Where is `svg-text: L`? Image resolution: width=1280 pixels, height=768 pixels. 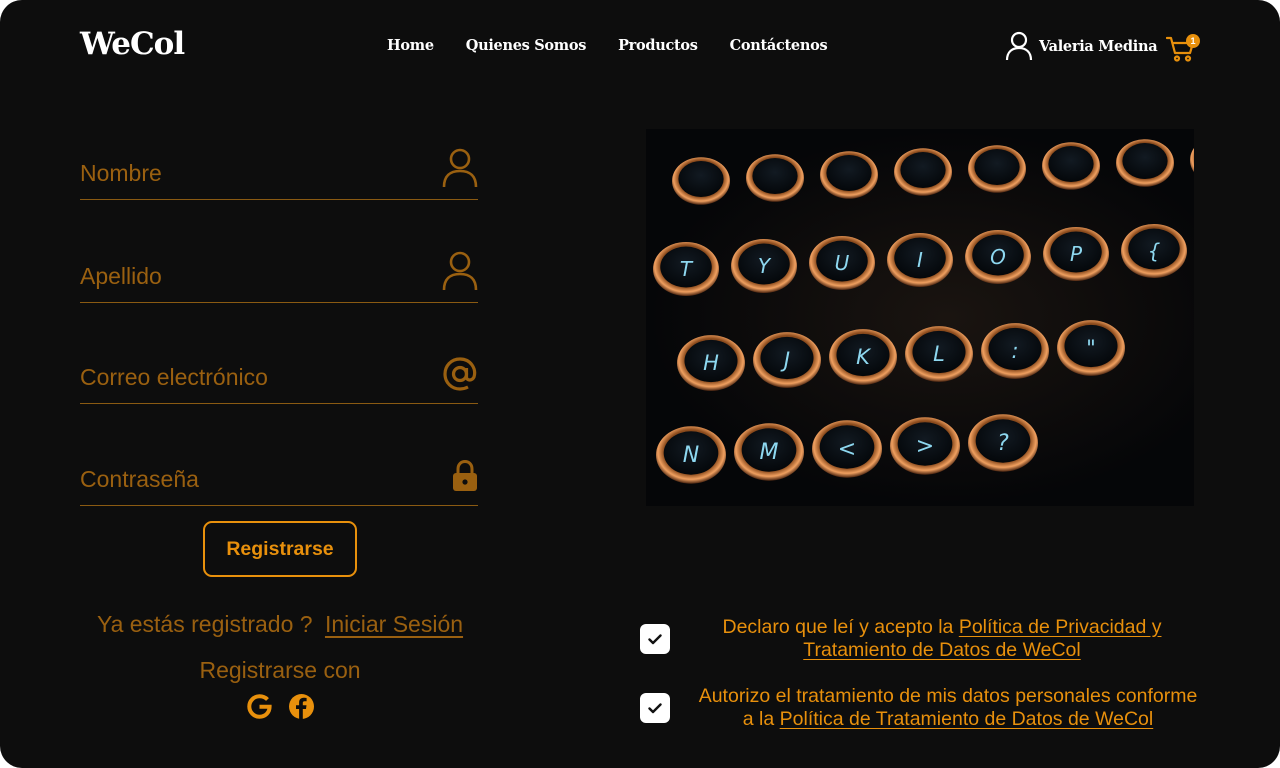 svg-text: L is located at coordinates (939, 354).